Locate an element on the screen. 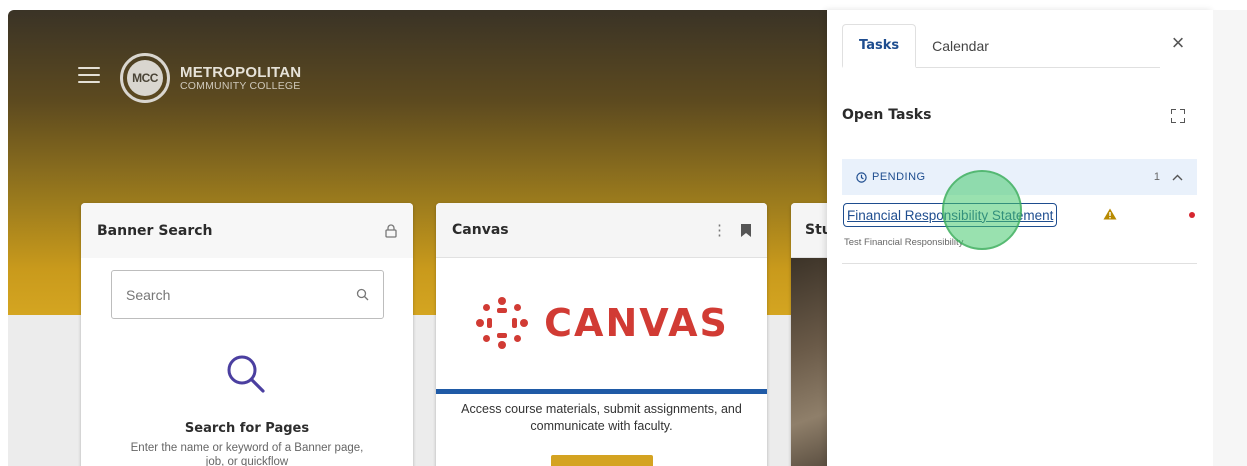  college-logo: MCC METROPOLITAN COMMUNITY COLLEGE is located at coordinates (210, 78).